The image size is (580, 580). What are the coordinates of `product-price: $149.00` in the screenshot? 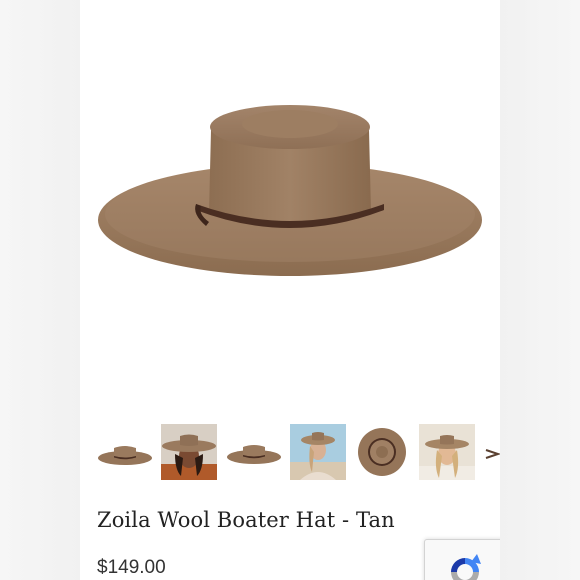 It's located at (131, 567).